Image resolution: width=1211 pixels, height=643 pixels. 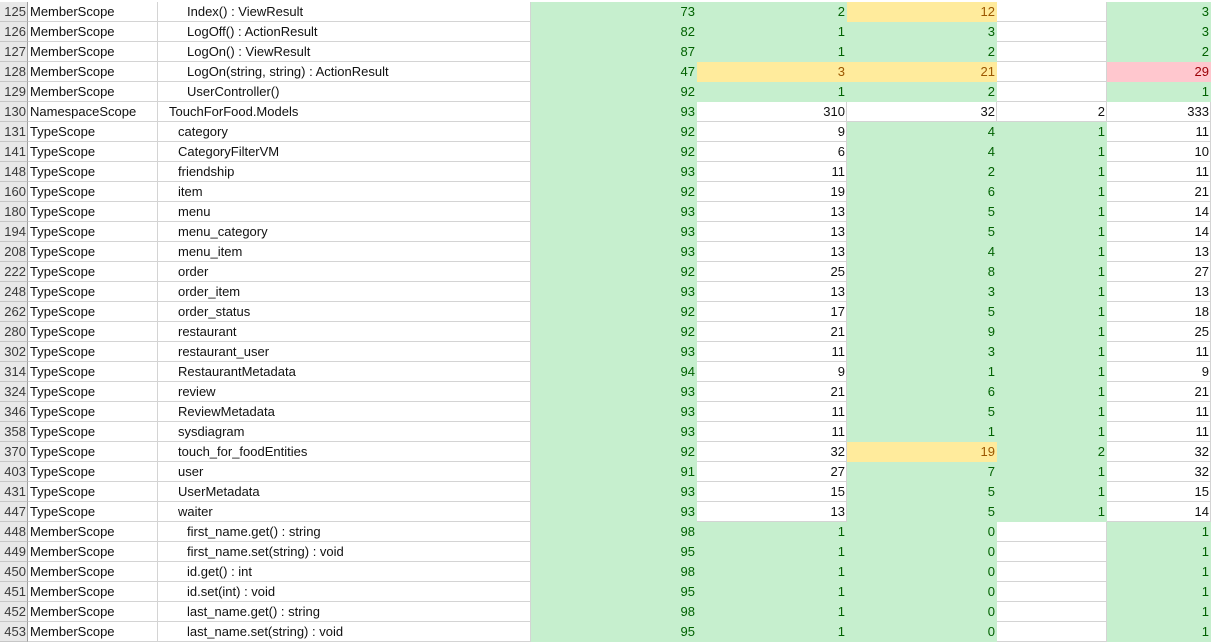 What do you see at coordinates (1159, 312) in the screenshot?
I see `lines-of-code-cell: 18` at bounding box center [1159, 312].